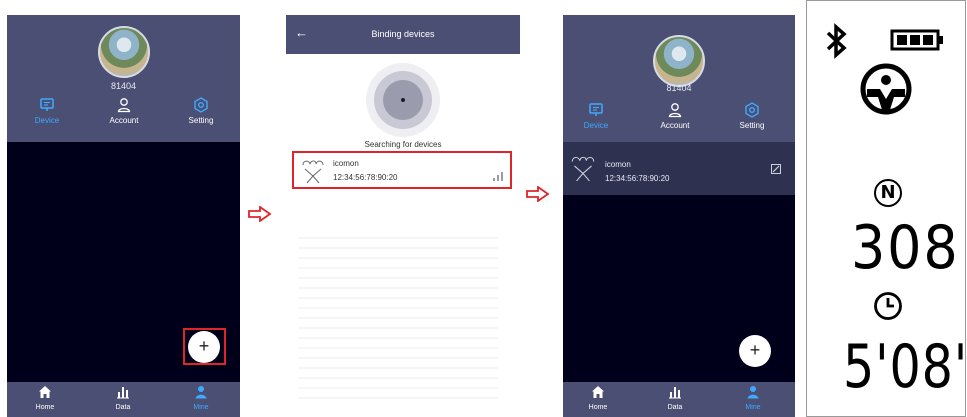  What do you see at coordinates (776, 169) in the screenshot?
I see `edit-icon` at bounding box center [776, 169].